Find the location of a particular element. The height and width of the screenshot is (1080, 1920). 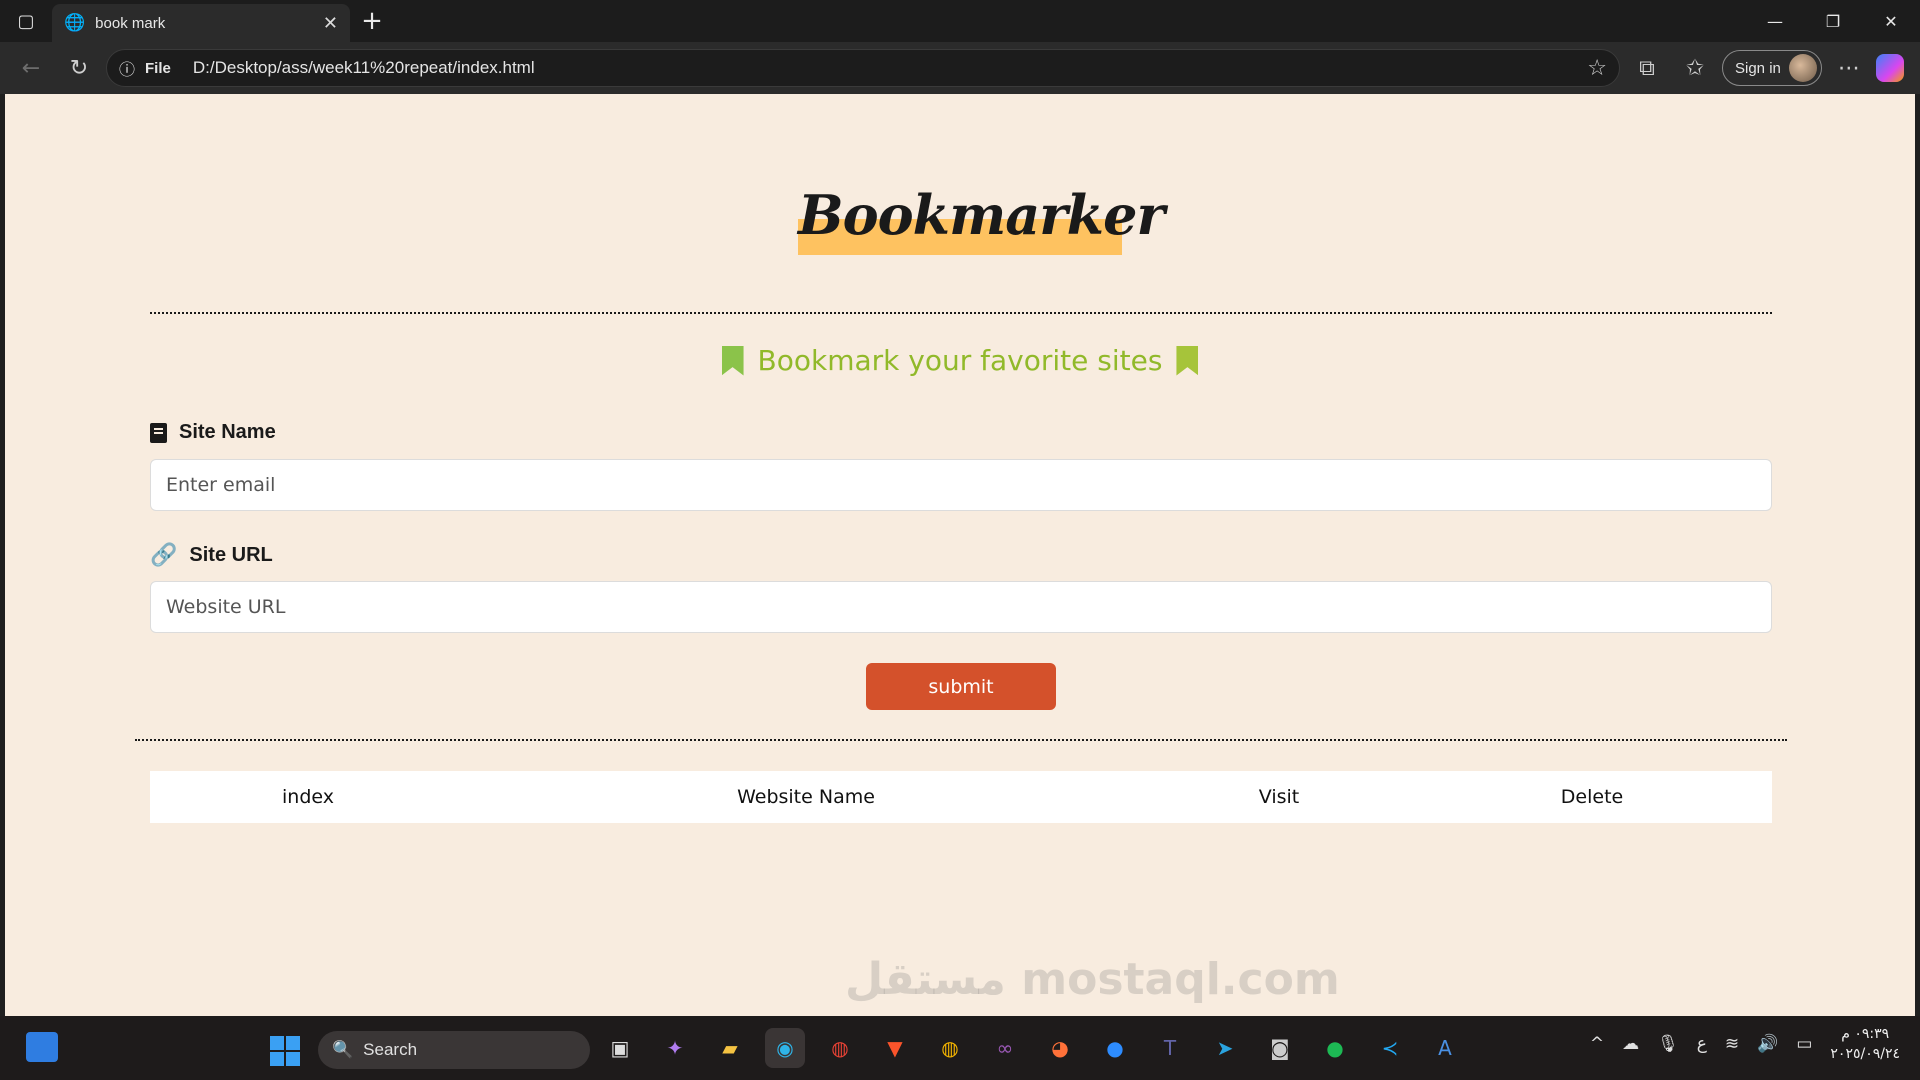

logo-text: Bookmarker is located at coordinates (981, 215).